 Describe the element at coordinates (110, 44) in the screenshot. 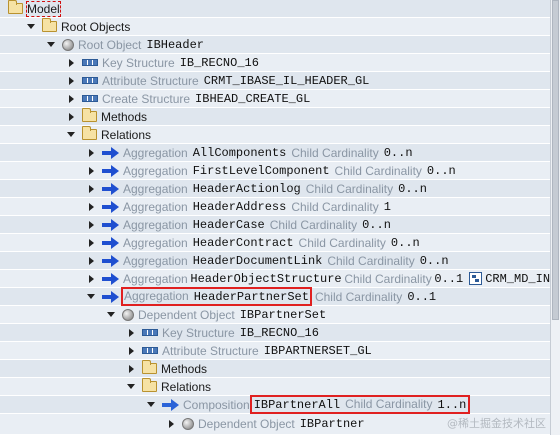

I see `node-type: Root Object` at that location.